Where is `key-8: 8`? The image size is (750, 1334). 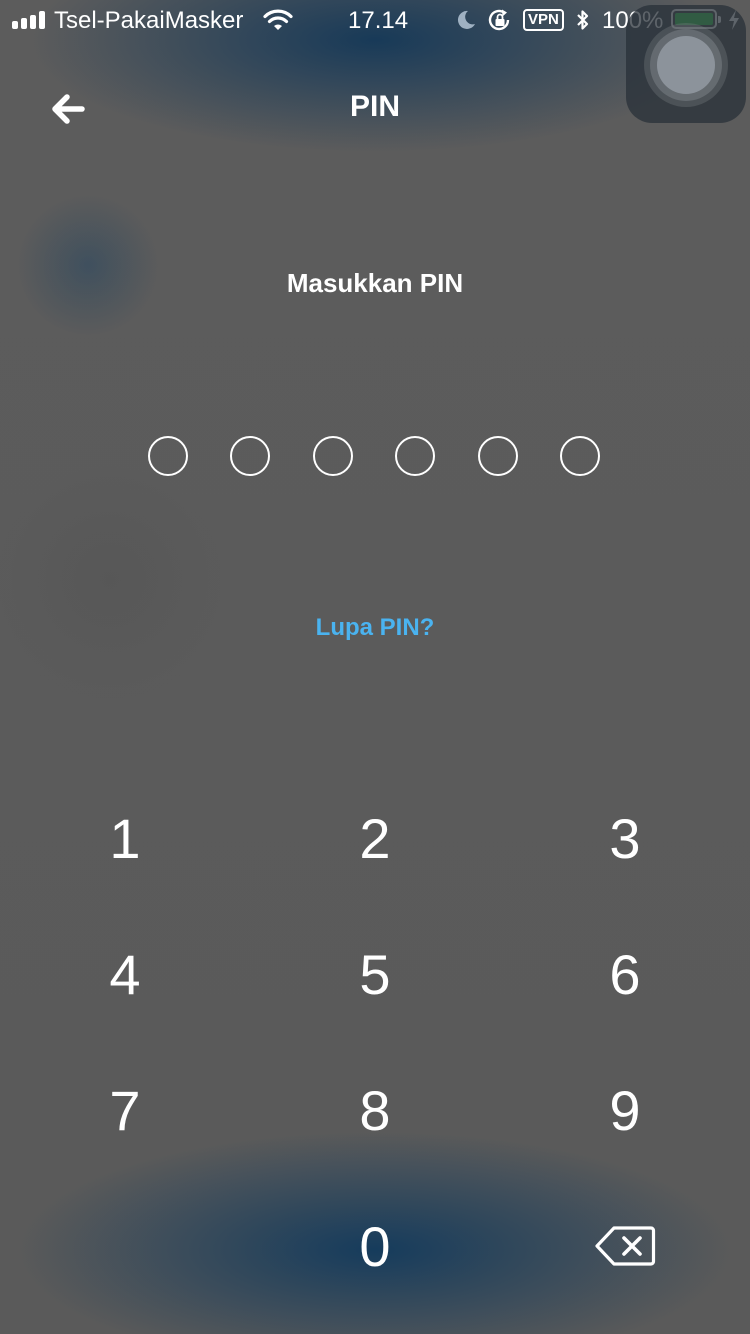 key-8: 8 is located at coordinates (375, 1110).